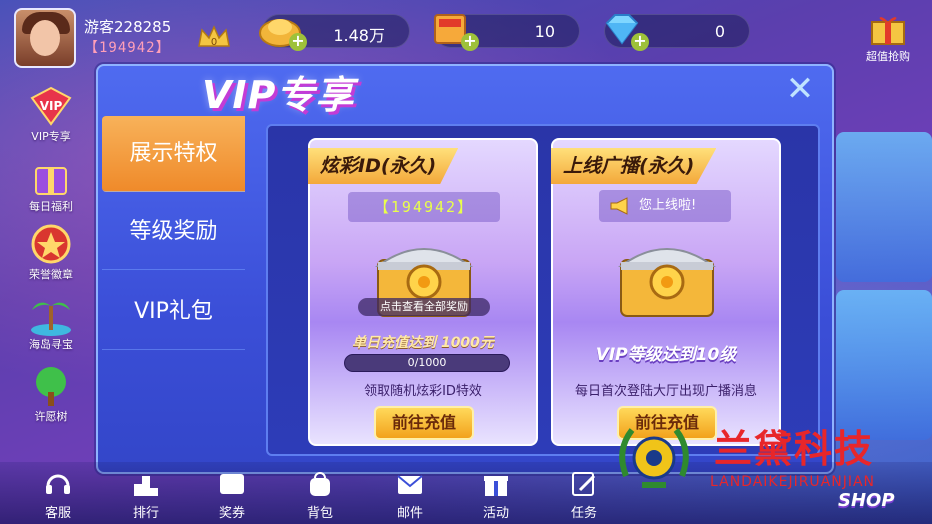 The image size is (932, 524). What do you see at coordinates (146, 497) in the screenshot?
I see `nav-ranking: 排行` at bounding box center [146, 497].